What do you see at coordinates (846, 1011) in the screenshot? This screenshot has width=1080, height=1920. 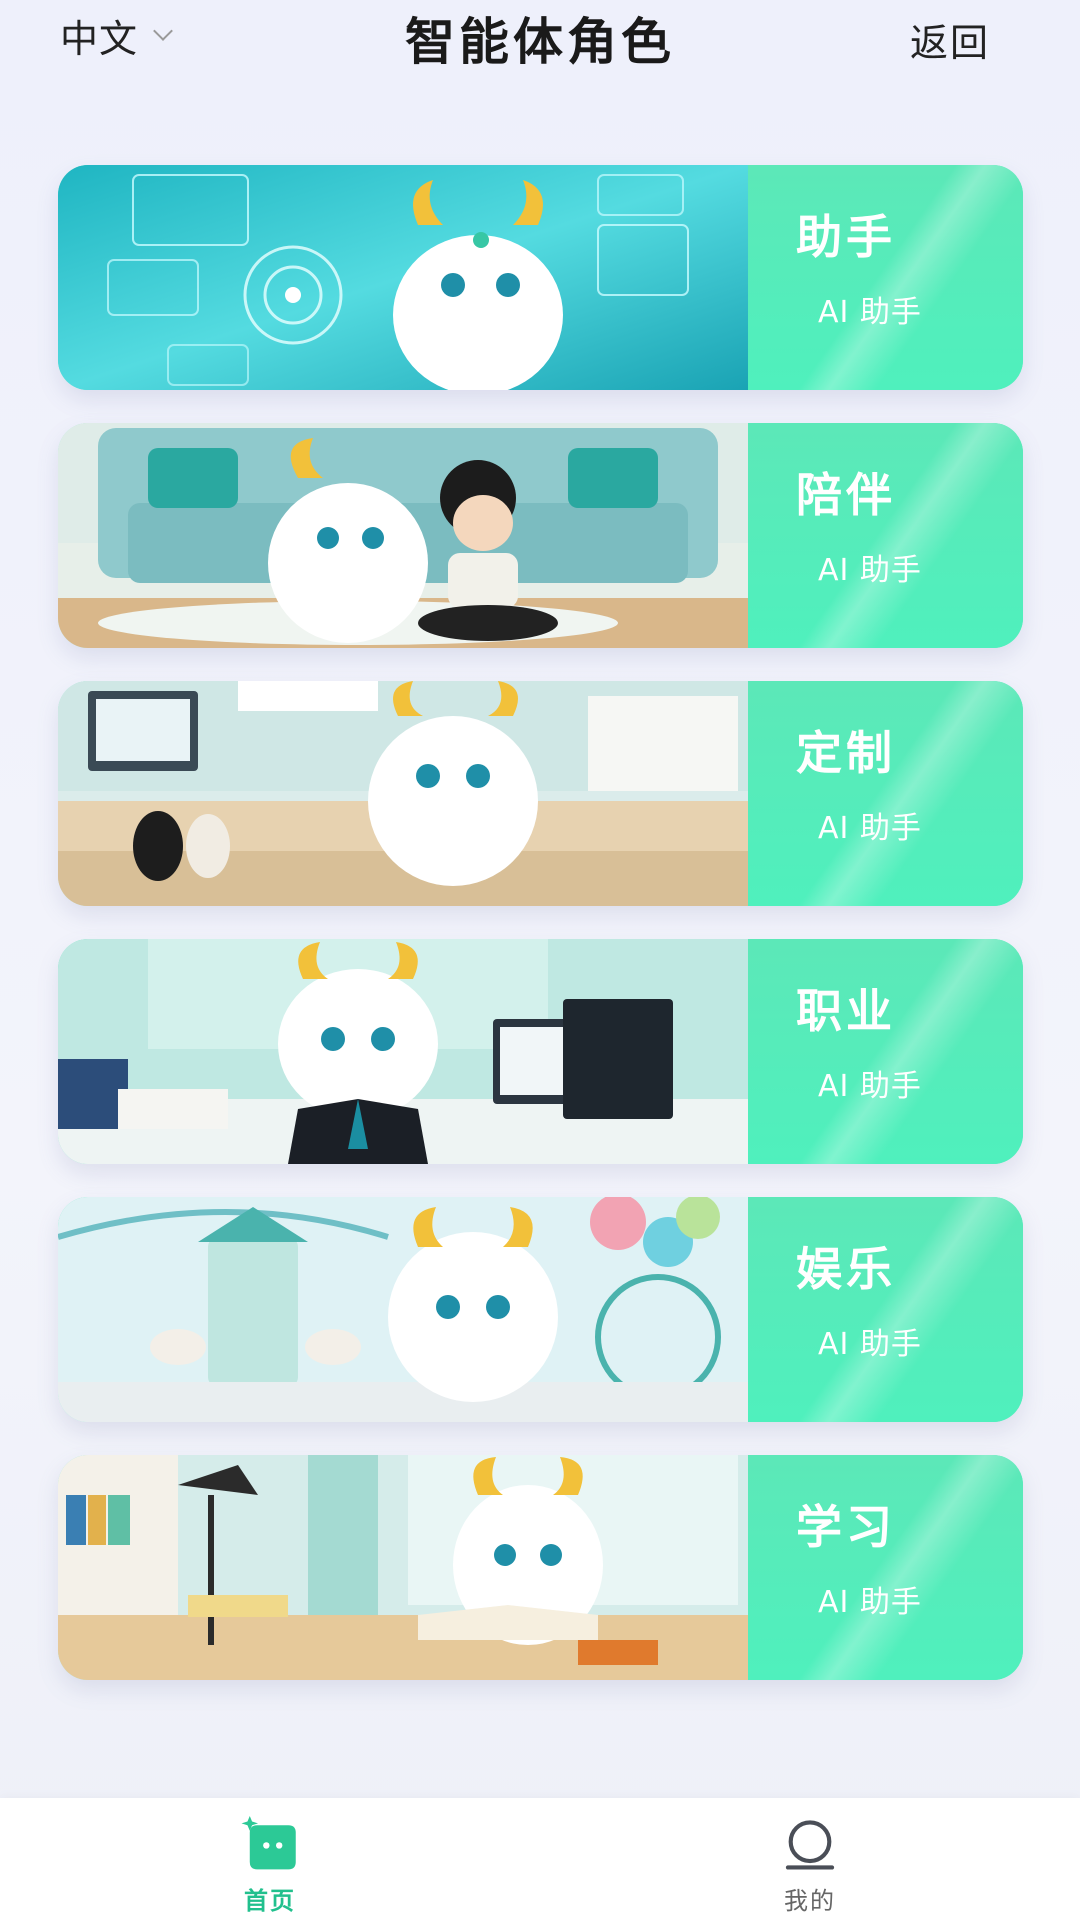 I see `card-title: 职业` at bounding box center [846, 1011].